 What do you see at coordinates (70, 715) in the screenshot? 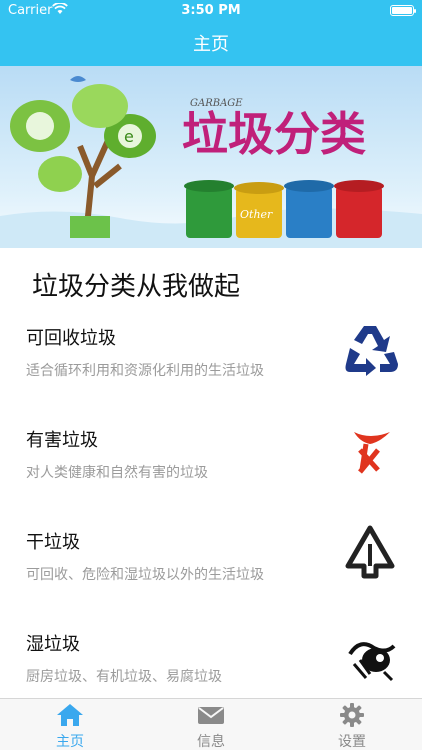
I see `home-icon` at bounding box center [70, 715].